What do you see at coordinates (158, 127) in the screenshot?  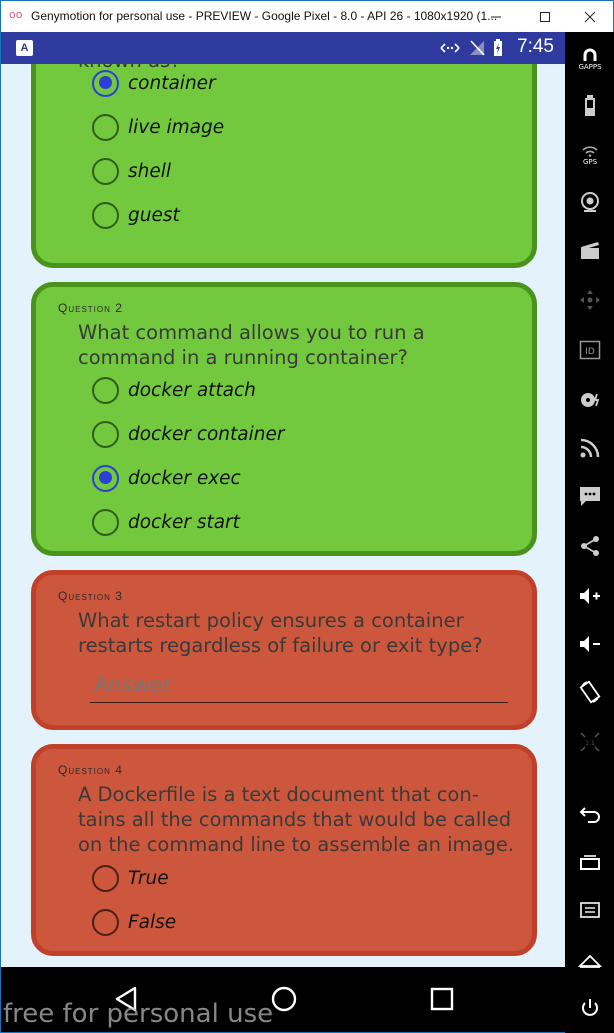 I see `option-live-image: live image` at bounding box center [158, 127].